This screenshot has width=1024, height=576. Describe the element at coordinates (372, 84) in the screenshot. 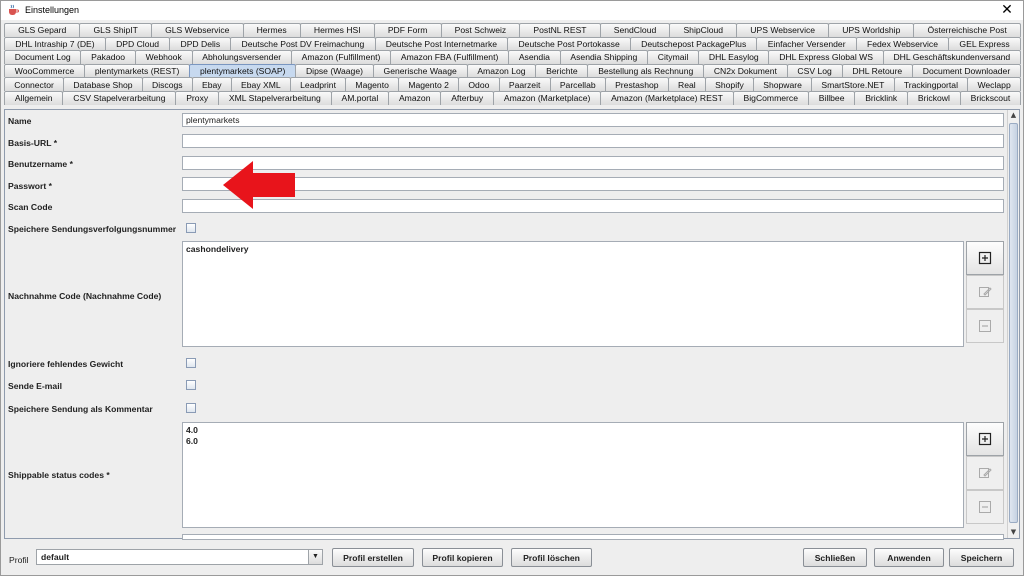

I see `tab-magento: Magento` at that location.